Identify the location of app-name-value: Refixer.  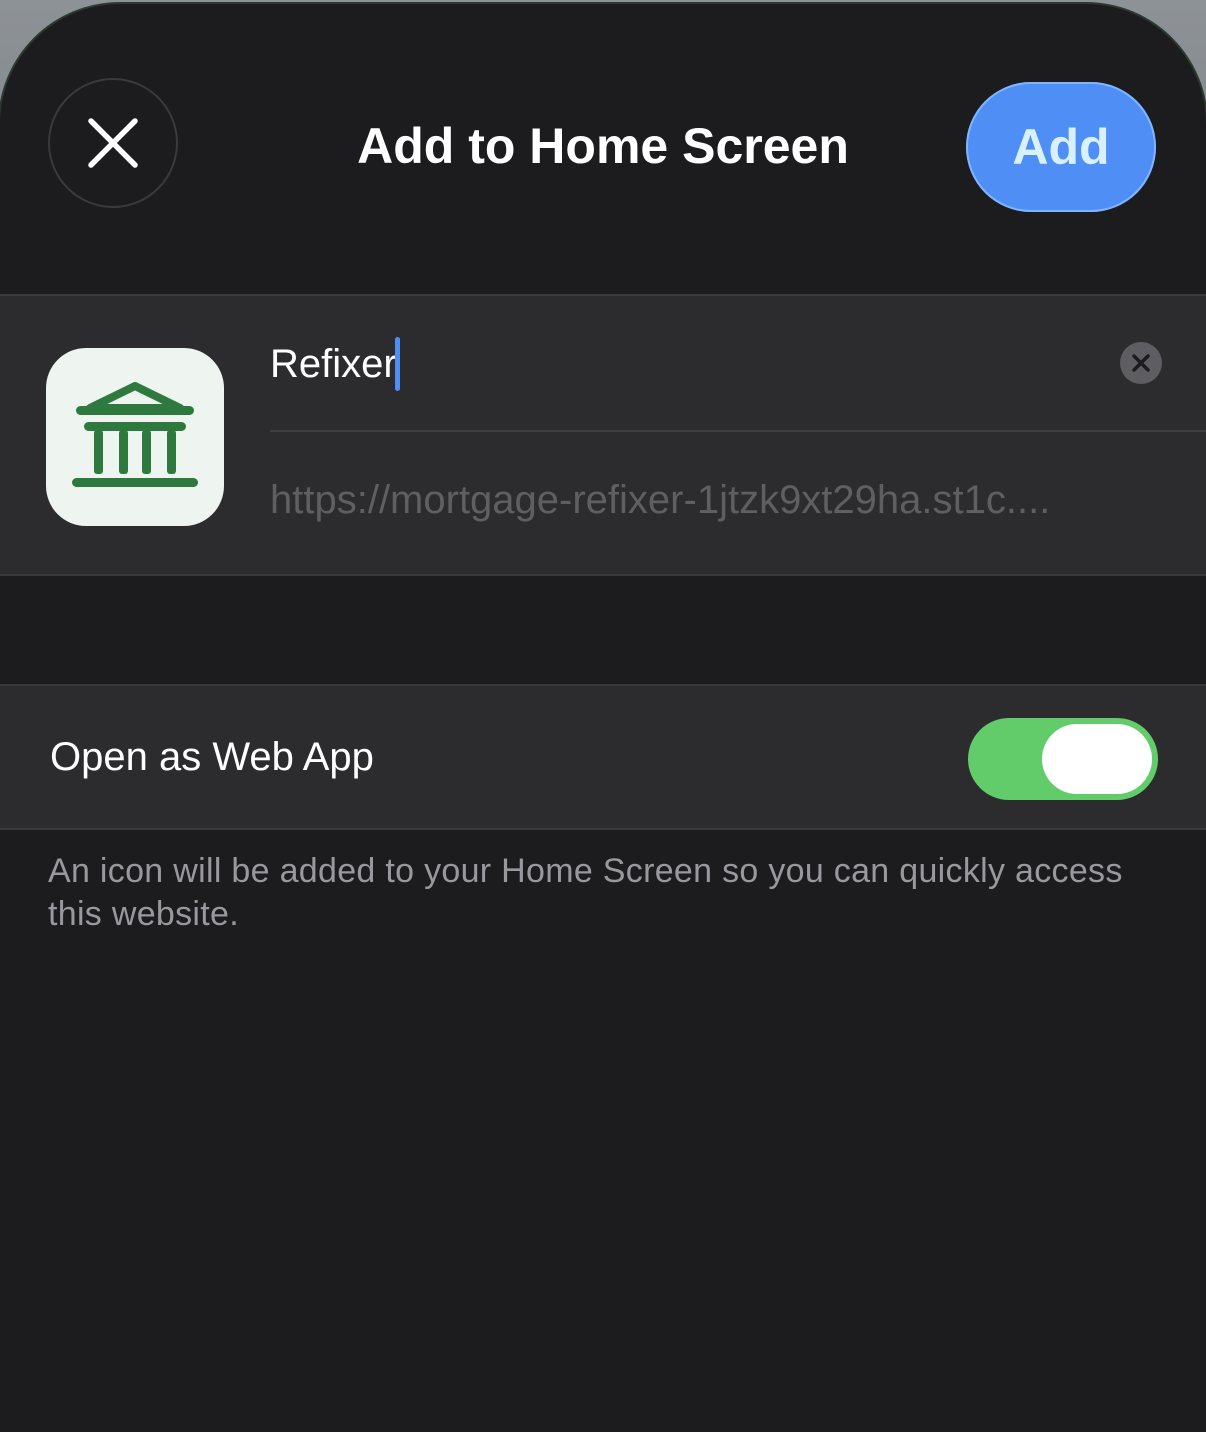
(333, 363).